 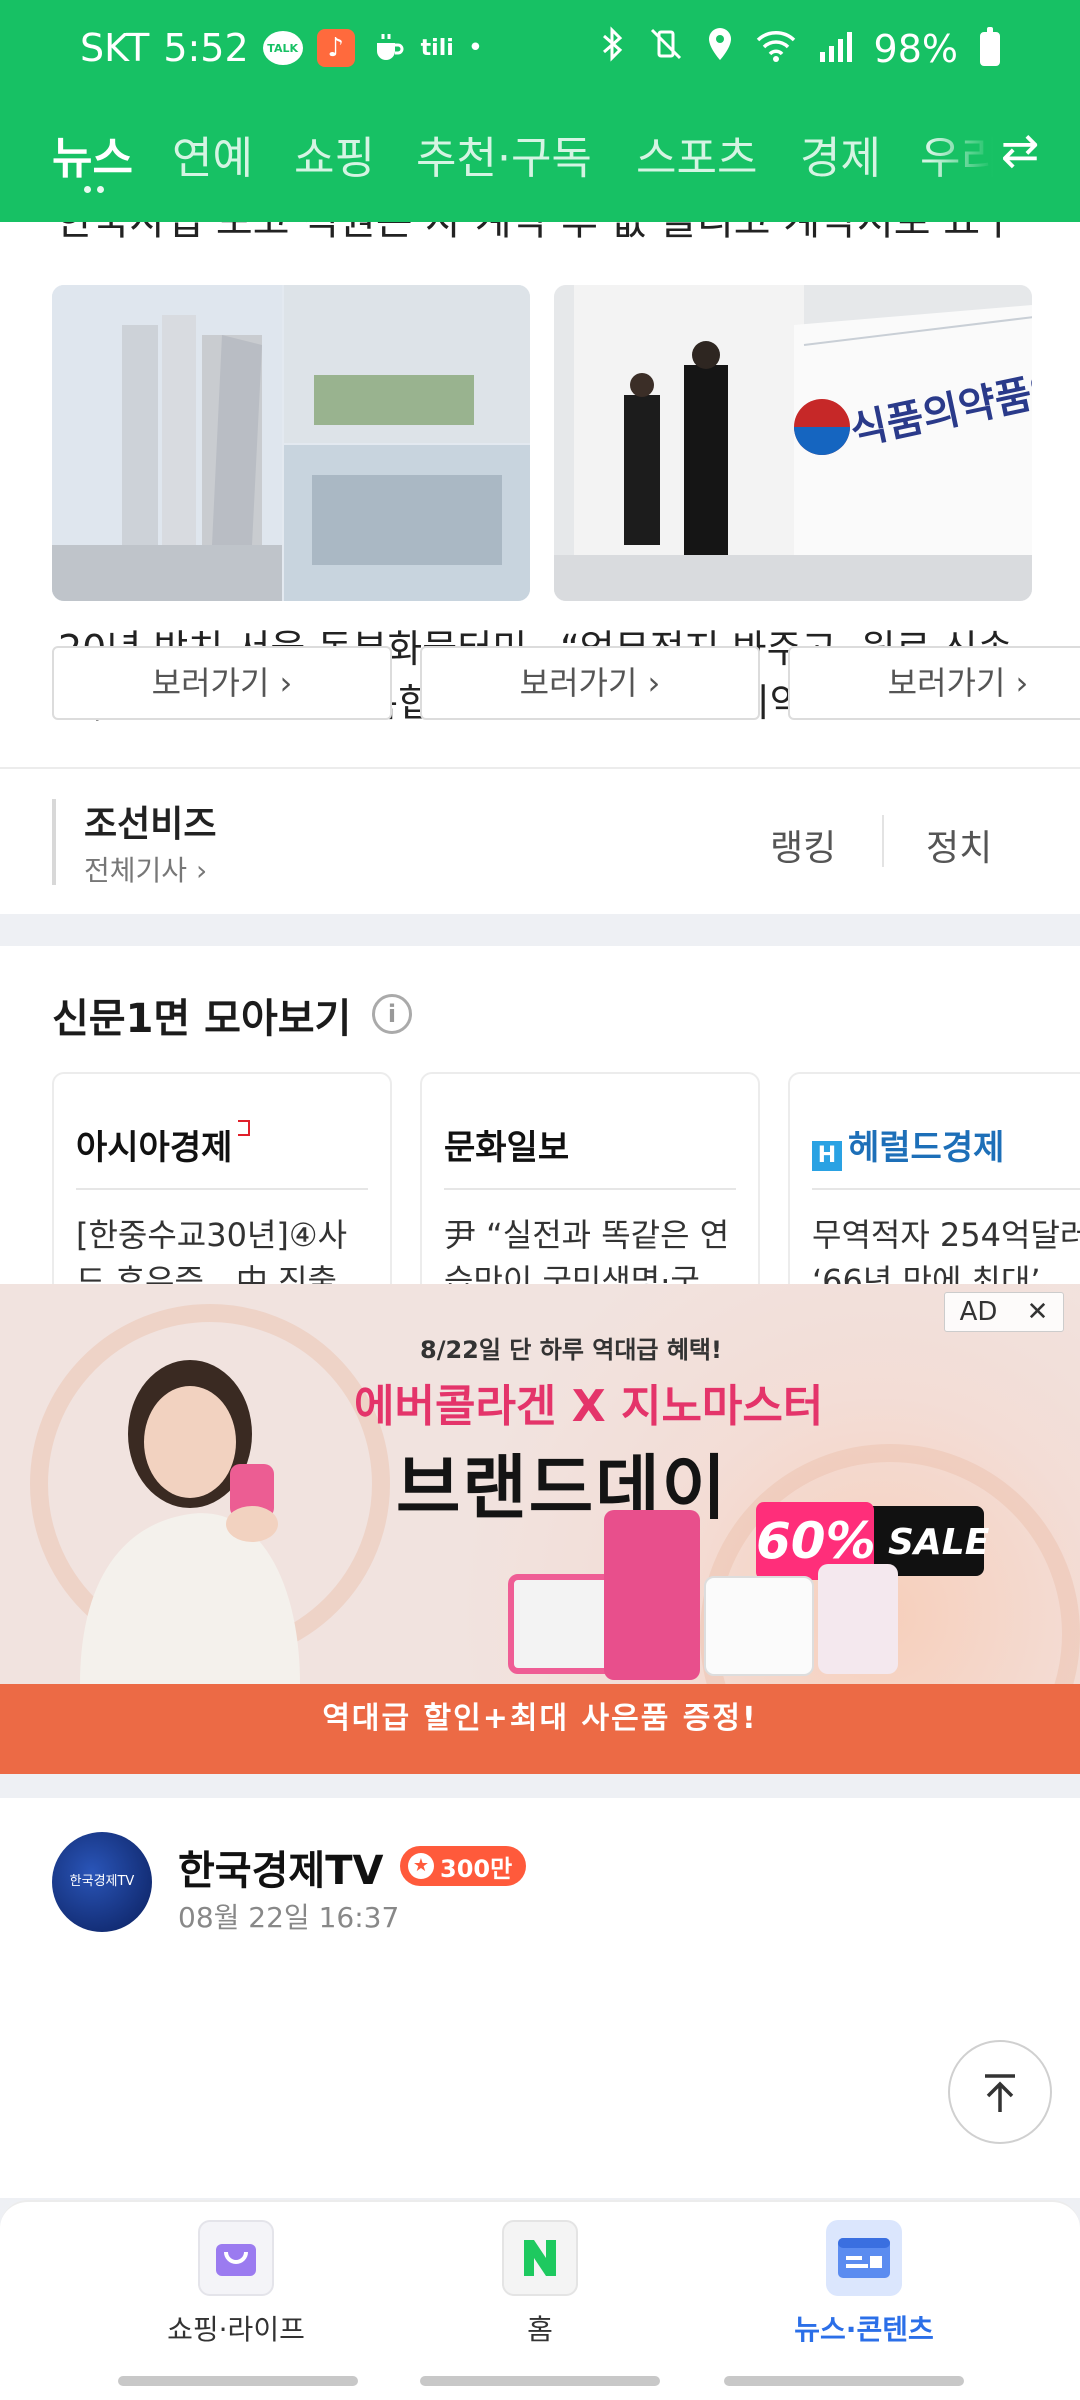 What do you see at coordinates (1020, 150) in the screenshot?
I see `tab-edit-swap-icon: ⇄` at bounding box center [1020, 150].